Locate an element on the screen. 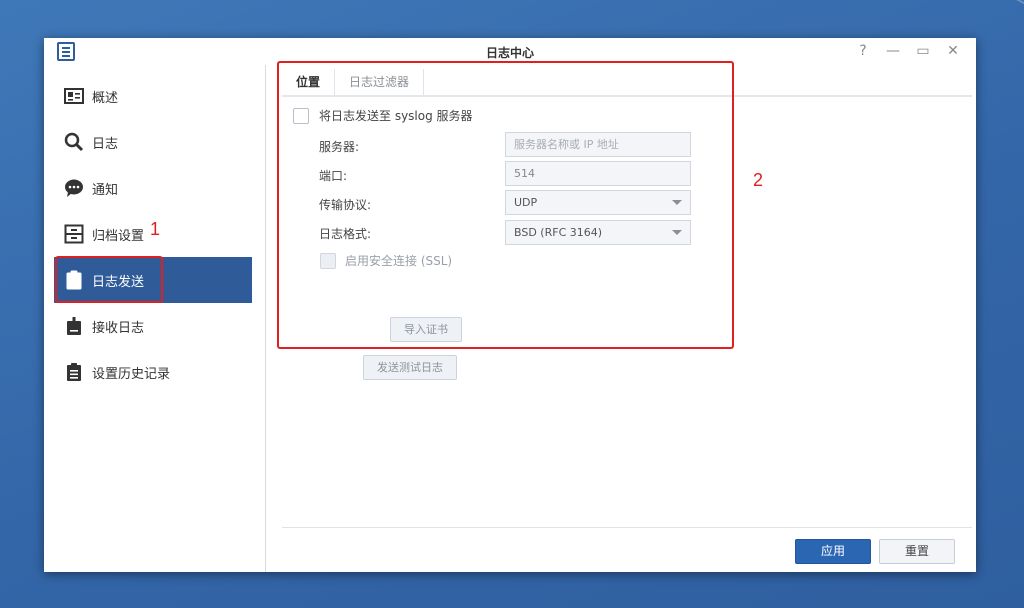  server-label: 服务器: is located at coordinates (339, 147).